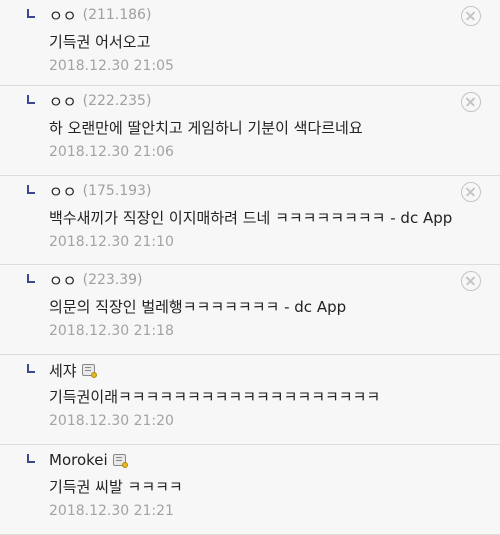  I want to click on comment-text: 기득권 어서오고, so click(100, 42).